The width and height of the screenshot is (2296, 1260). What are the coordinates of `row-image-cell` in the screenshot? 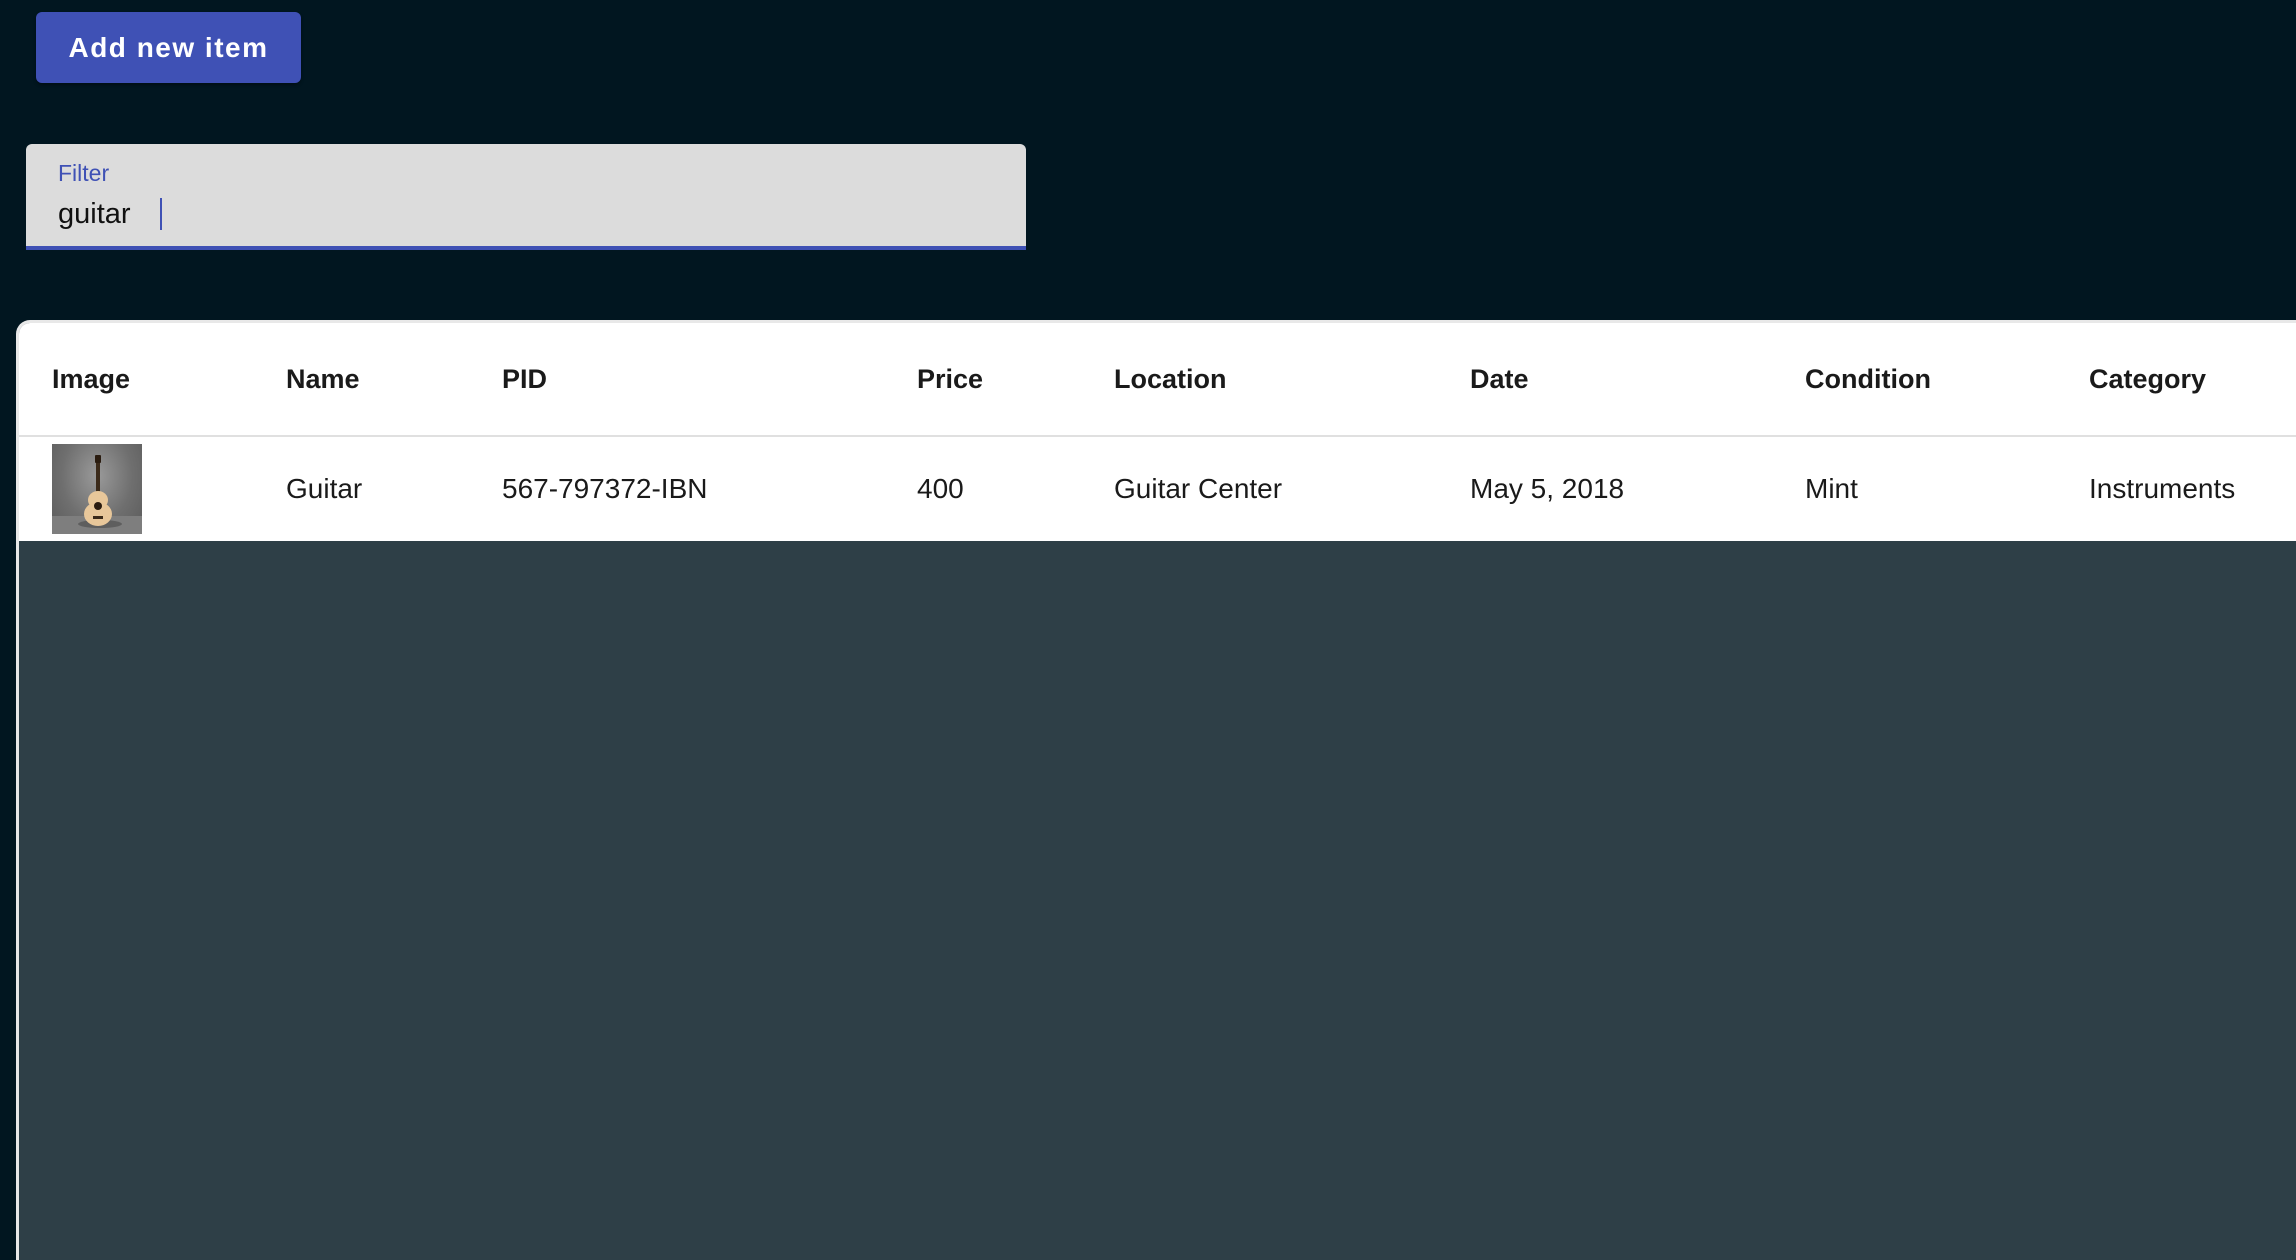 It's located at (97, 489).